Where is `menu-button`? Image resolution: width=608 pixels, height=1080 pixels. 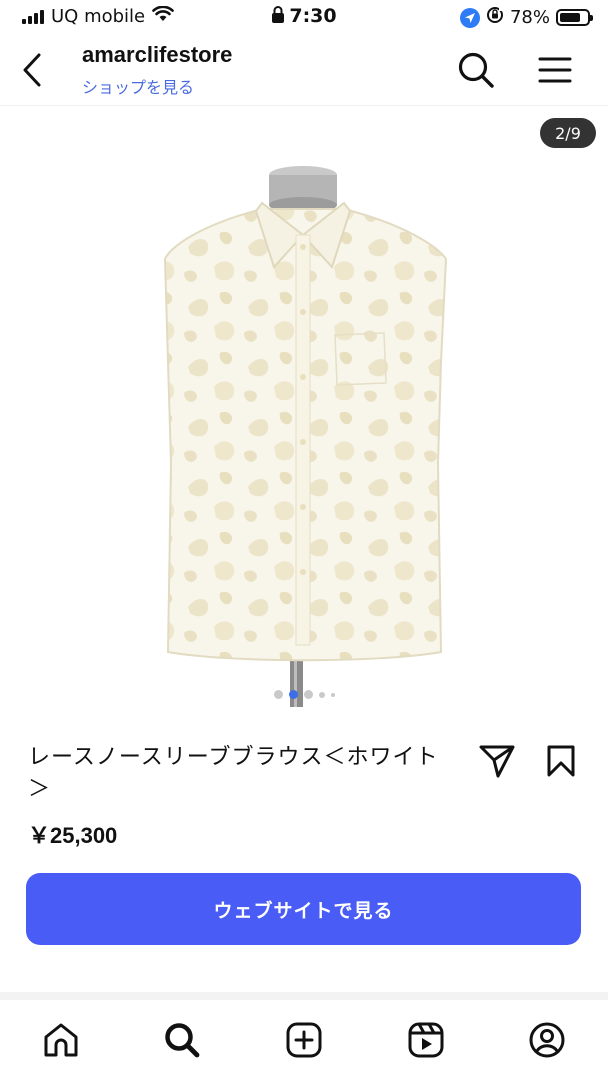 menu-button is located at coordinates (555, 70).